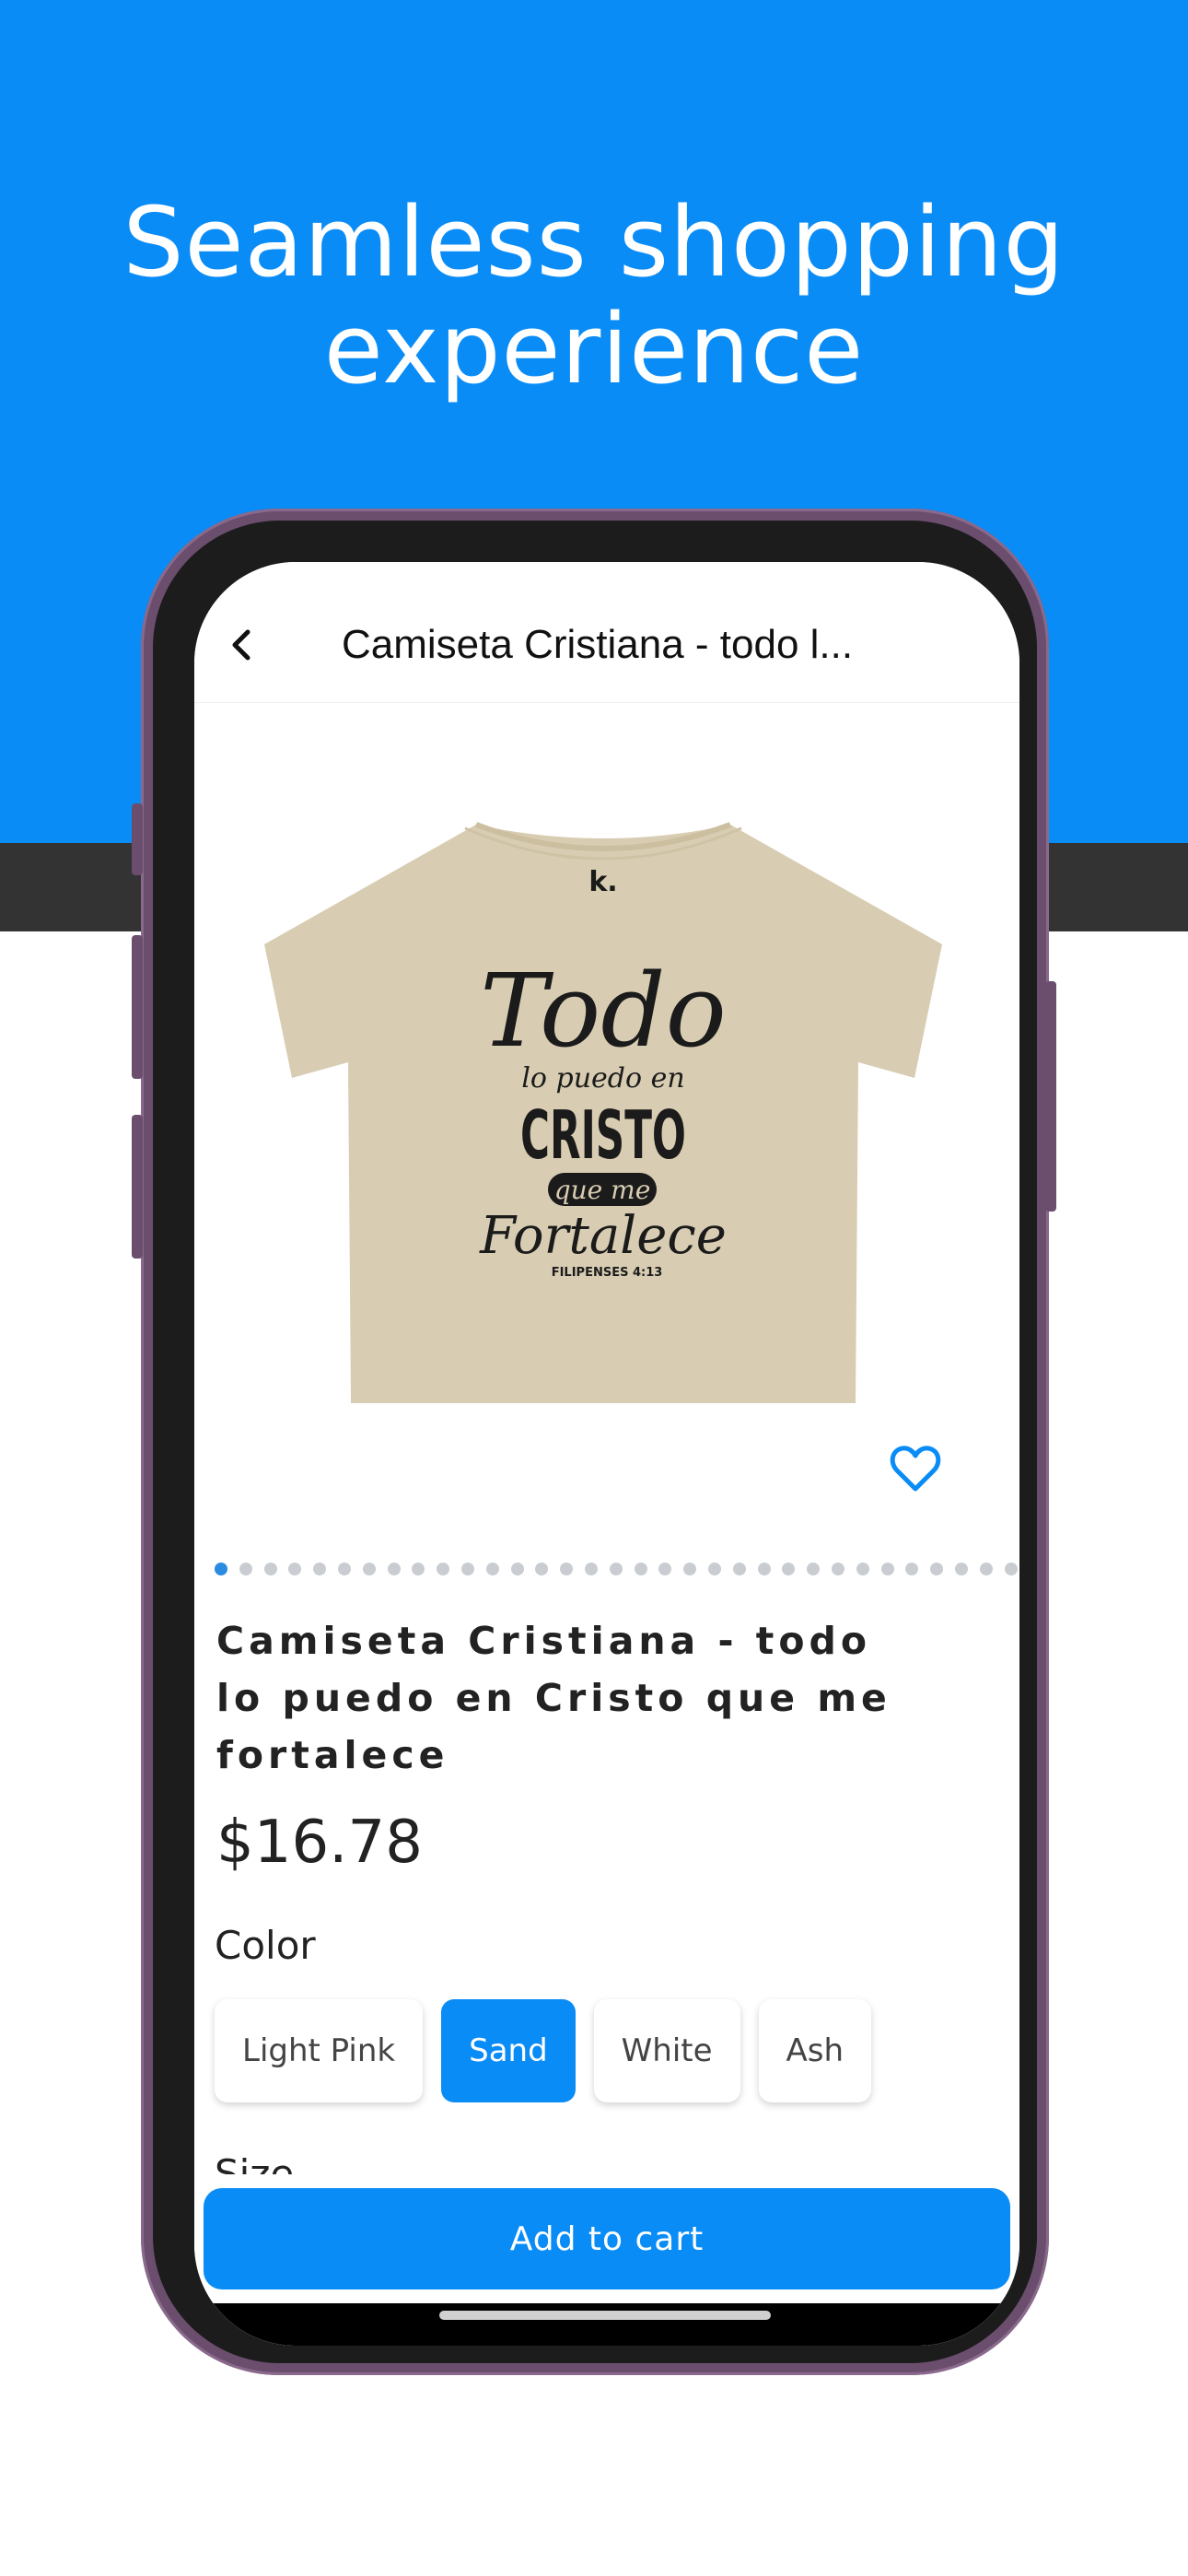  What do you see at coordinates (602, 882) in the screenshot?
I see `brand-mark: k.` at bounding box center [602, 882].